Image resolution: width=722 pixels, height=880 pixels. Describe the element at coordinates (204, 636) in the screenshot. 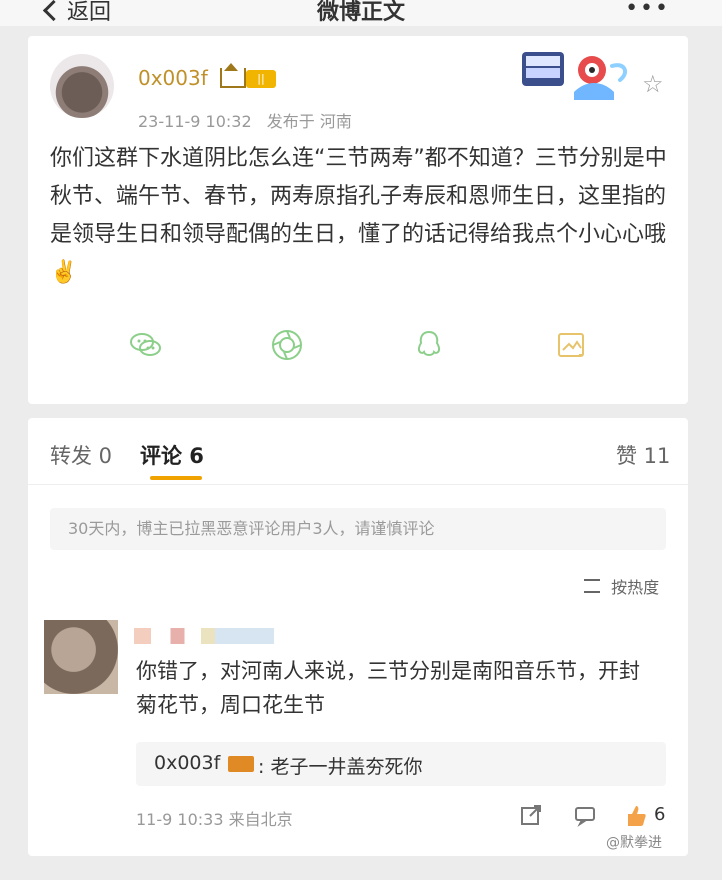

I see `commenter-name-blurred` at that location.